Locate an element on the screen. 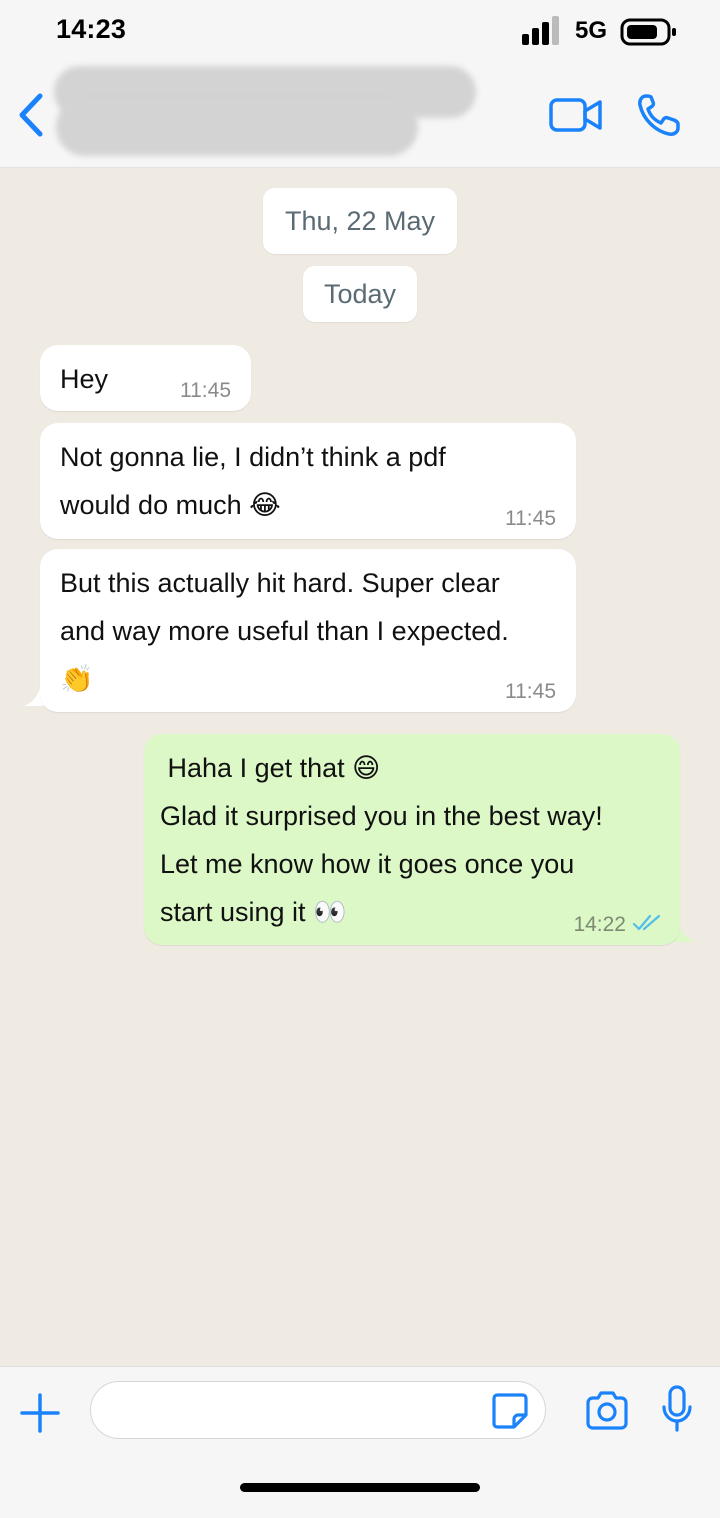  status-bar: 14:23 5G is located at coordinates (360, 31).